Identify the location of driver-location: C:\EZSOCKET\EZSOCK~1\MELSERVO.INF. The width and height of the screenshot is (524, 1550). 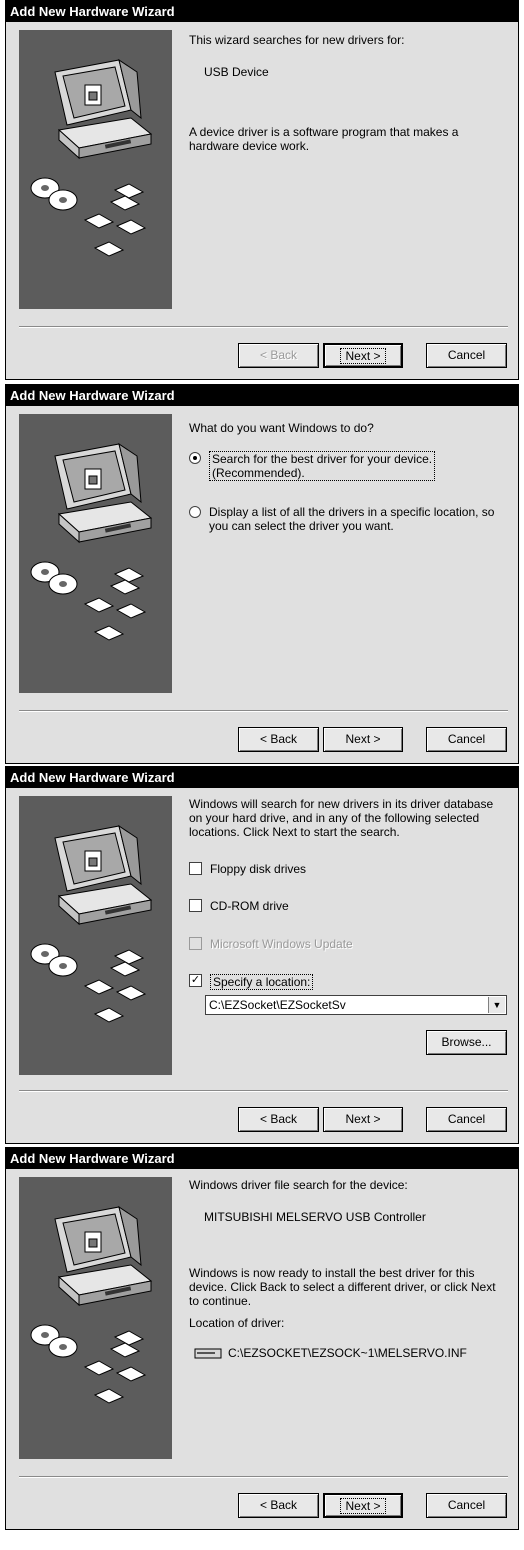
(330, 1353).